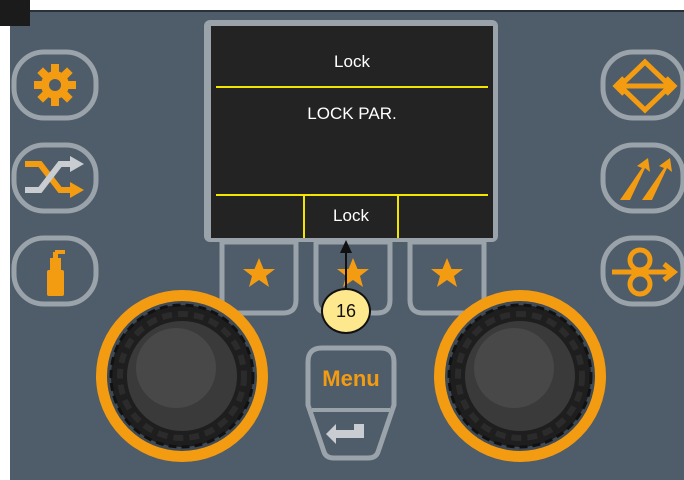  Describe the element at coordinates (351, 378) in the screenshot. I see `menu-button-label: Menu` at that location.